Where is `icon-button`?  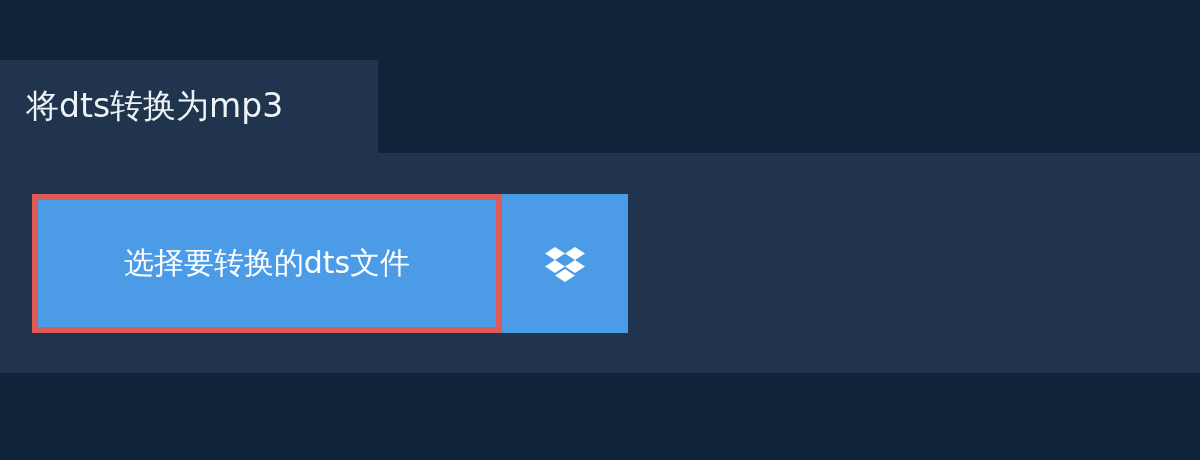
icon-button is located at coordinates (565, 263).